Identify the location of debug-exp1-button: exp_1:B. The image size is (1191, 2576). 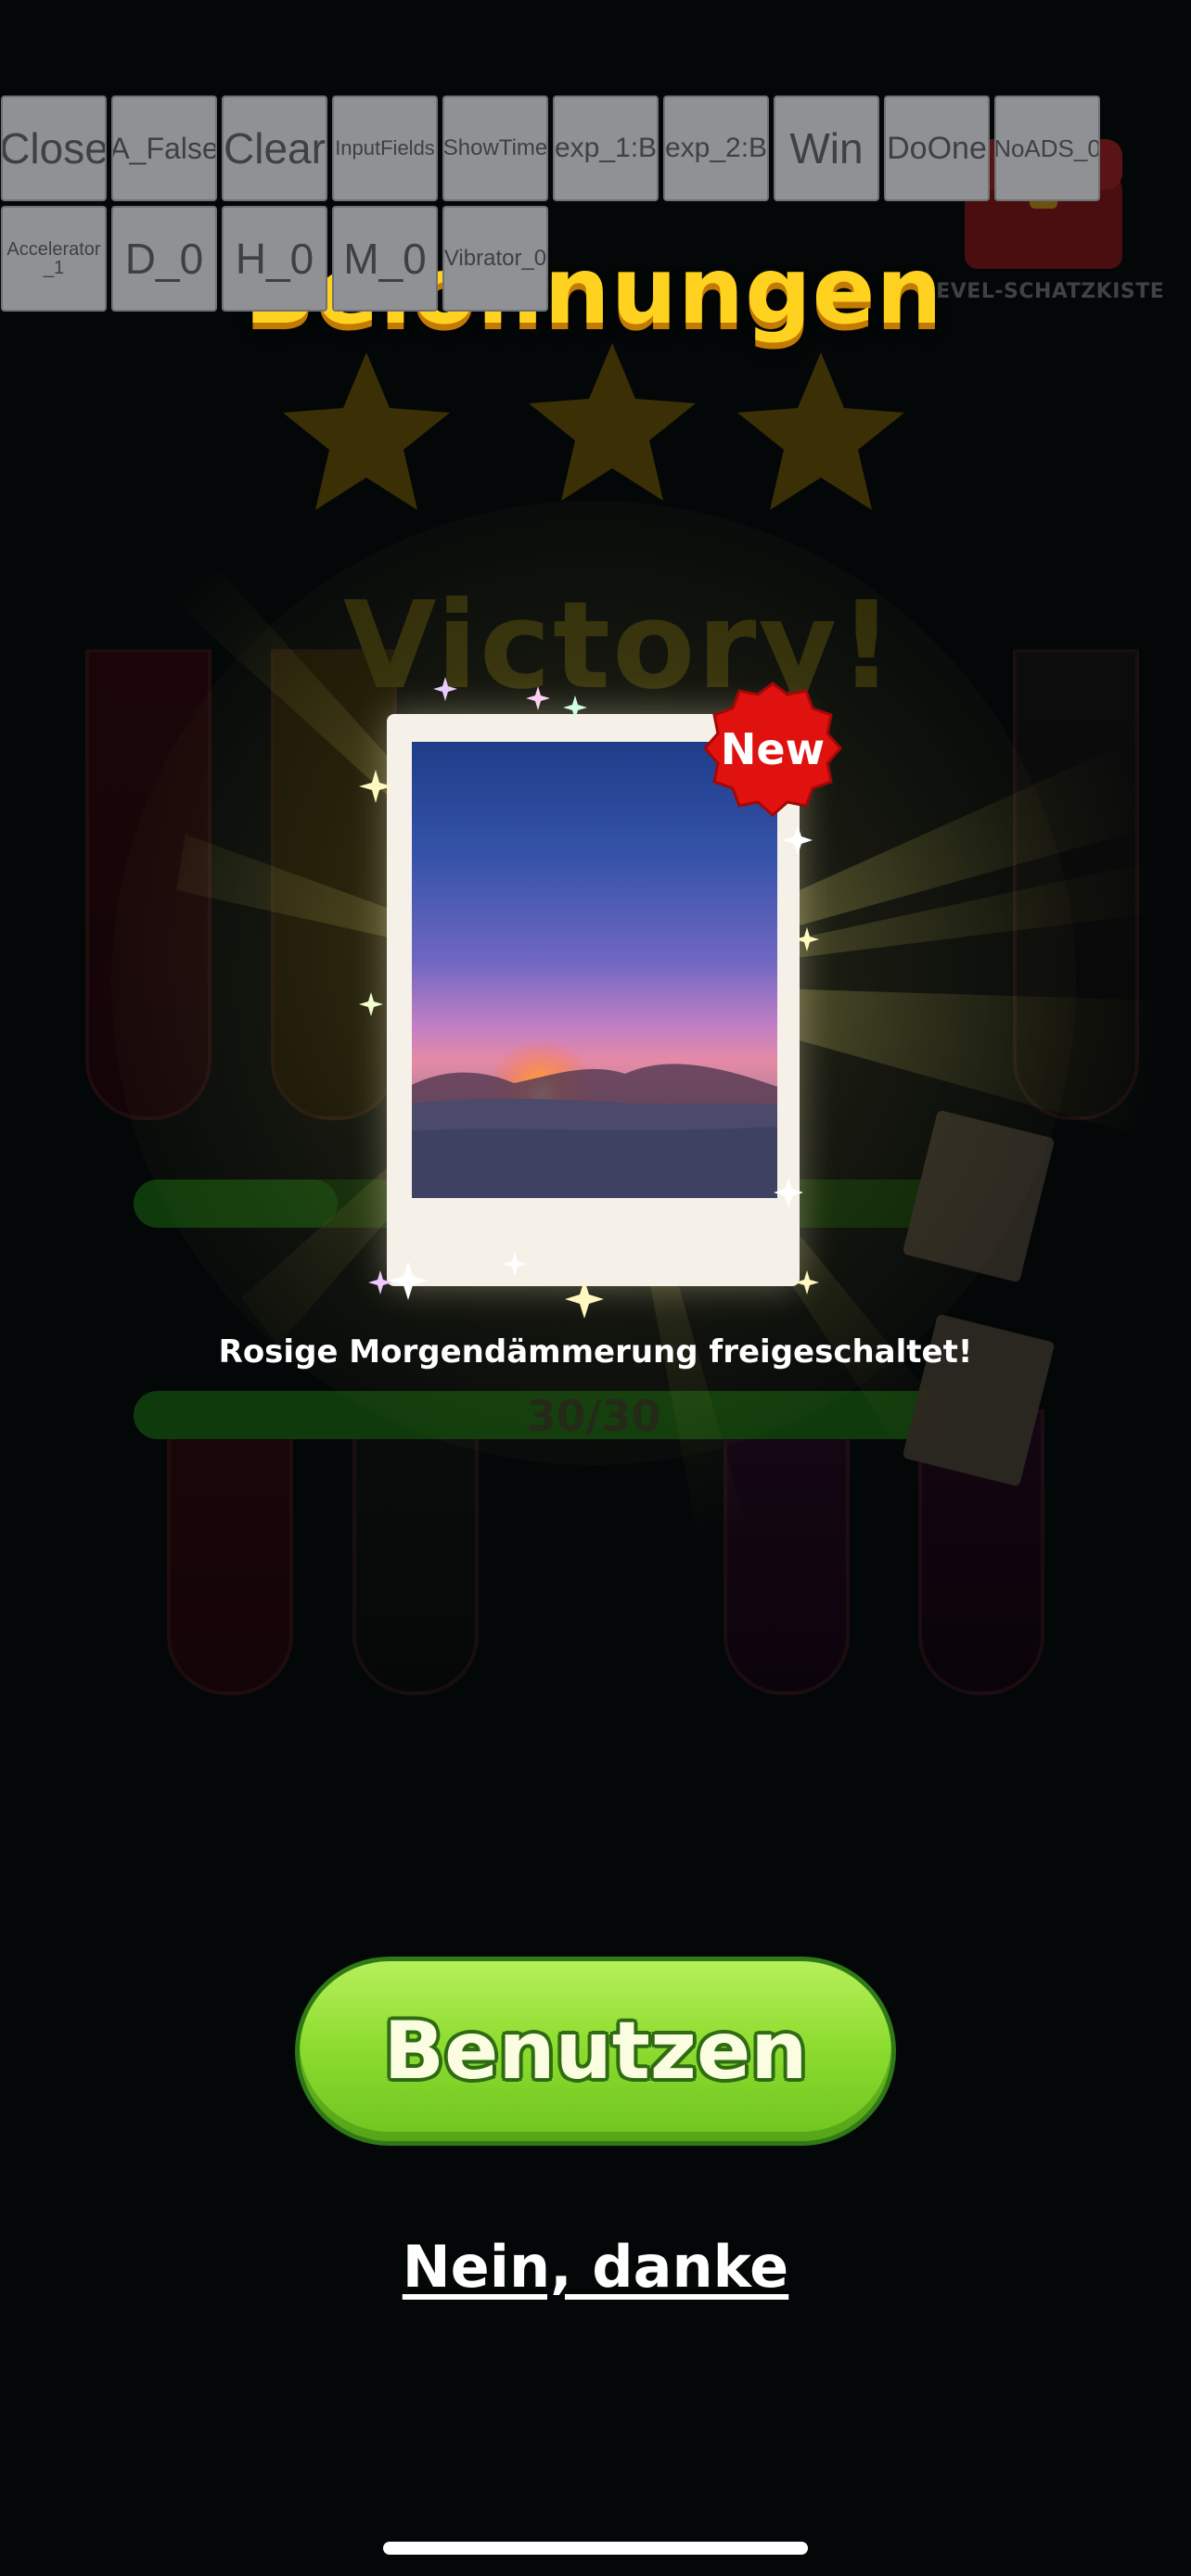
(606, 149).